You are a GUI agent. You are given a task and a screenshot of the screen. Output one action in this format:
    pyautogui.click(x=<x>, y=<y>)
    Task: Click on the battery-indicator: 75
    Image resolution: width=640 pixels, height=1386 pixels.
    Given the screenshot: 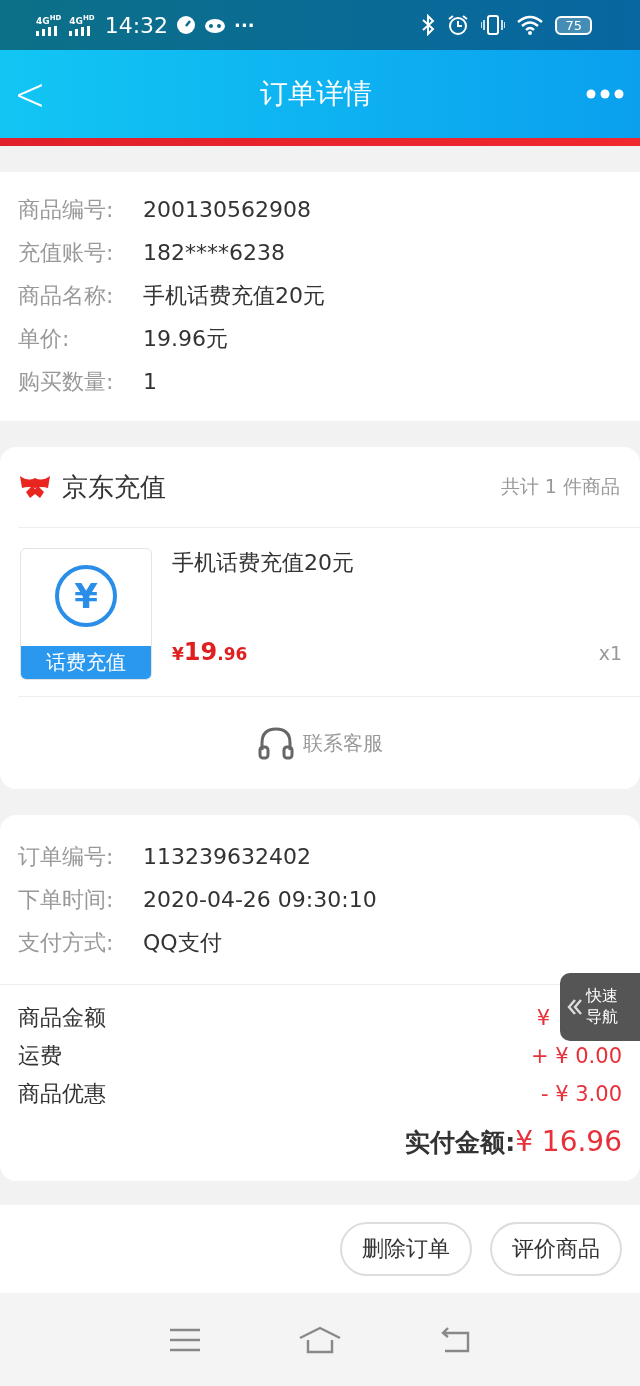 What is the action you would take?
    pyautogui.click(x=573, y=25)
    